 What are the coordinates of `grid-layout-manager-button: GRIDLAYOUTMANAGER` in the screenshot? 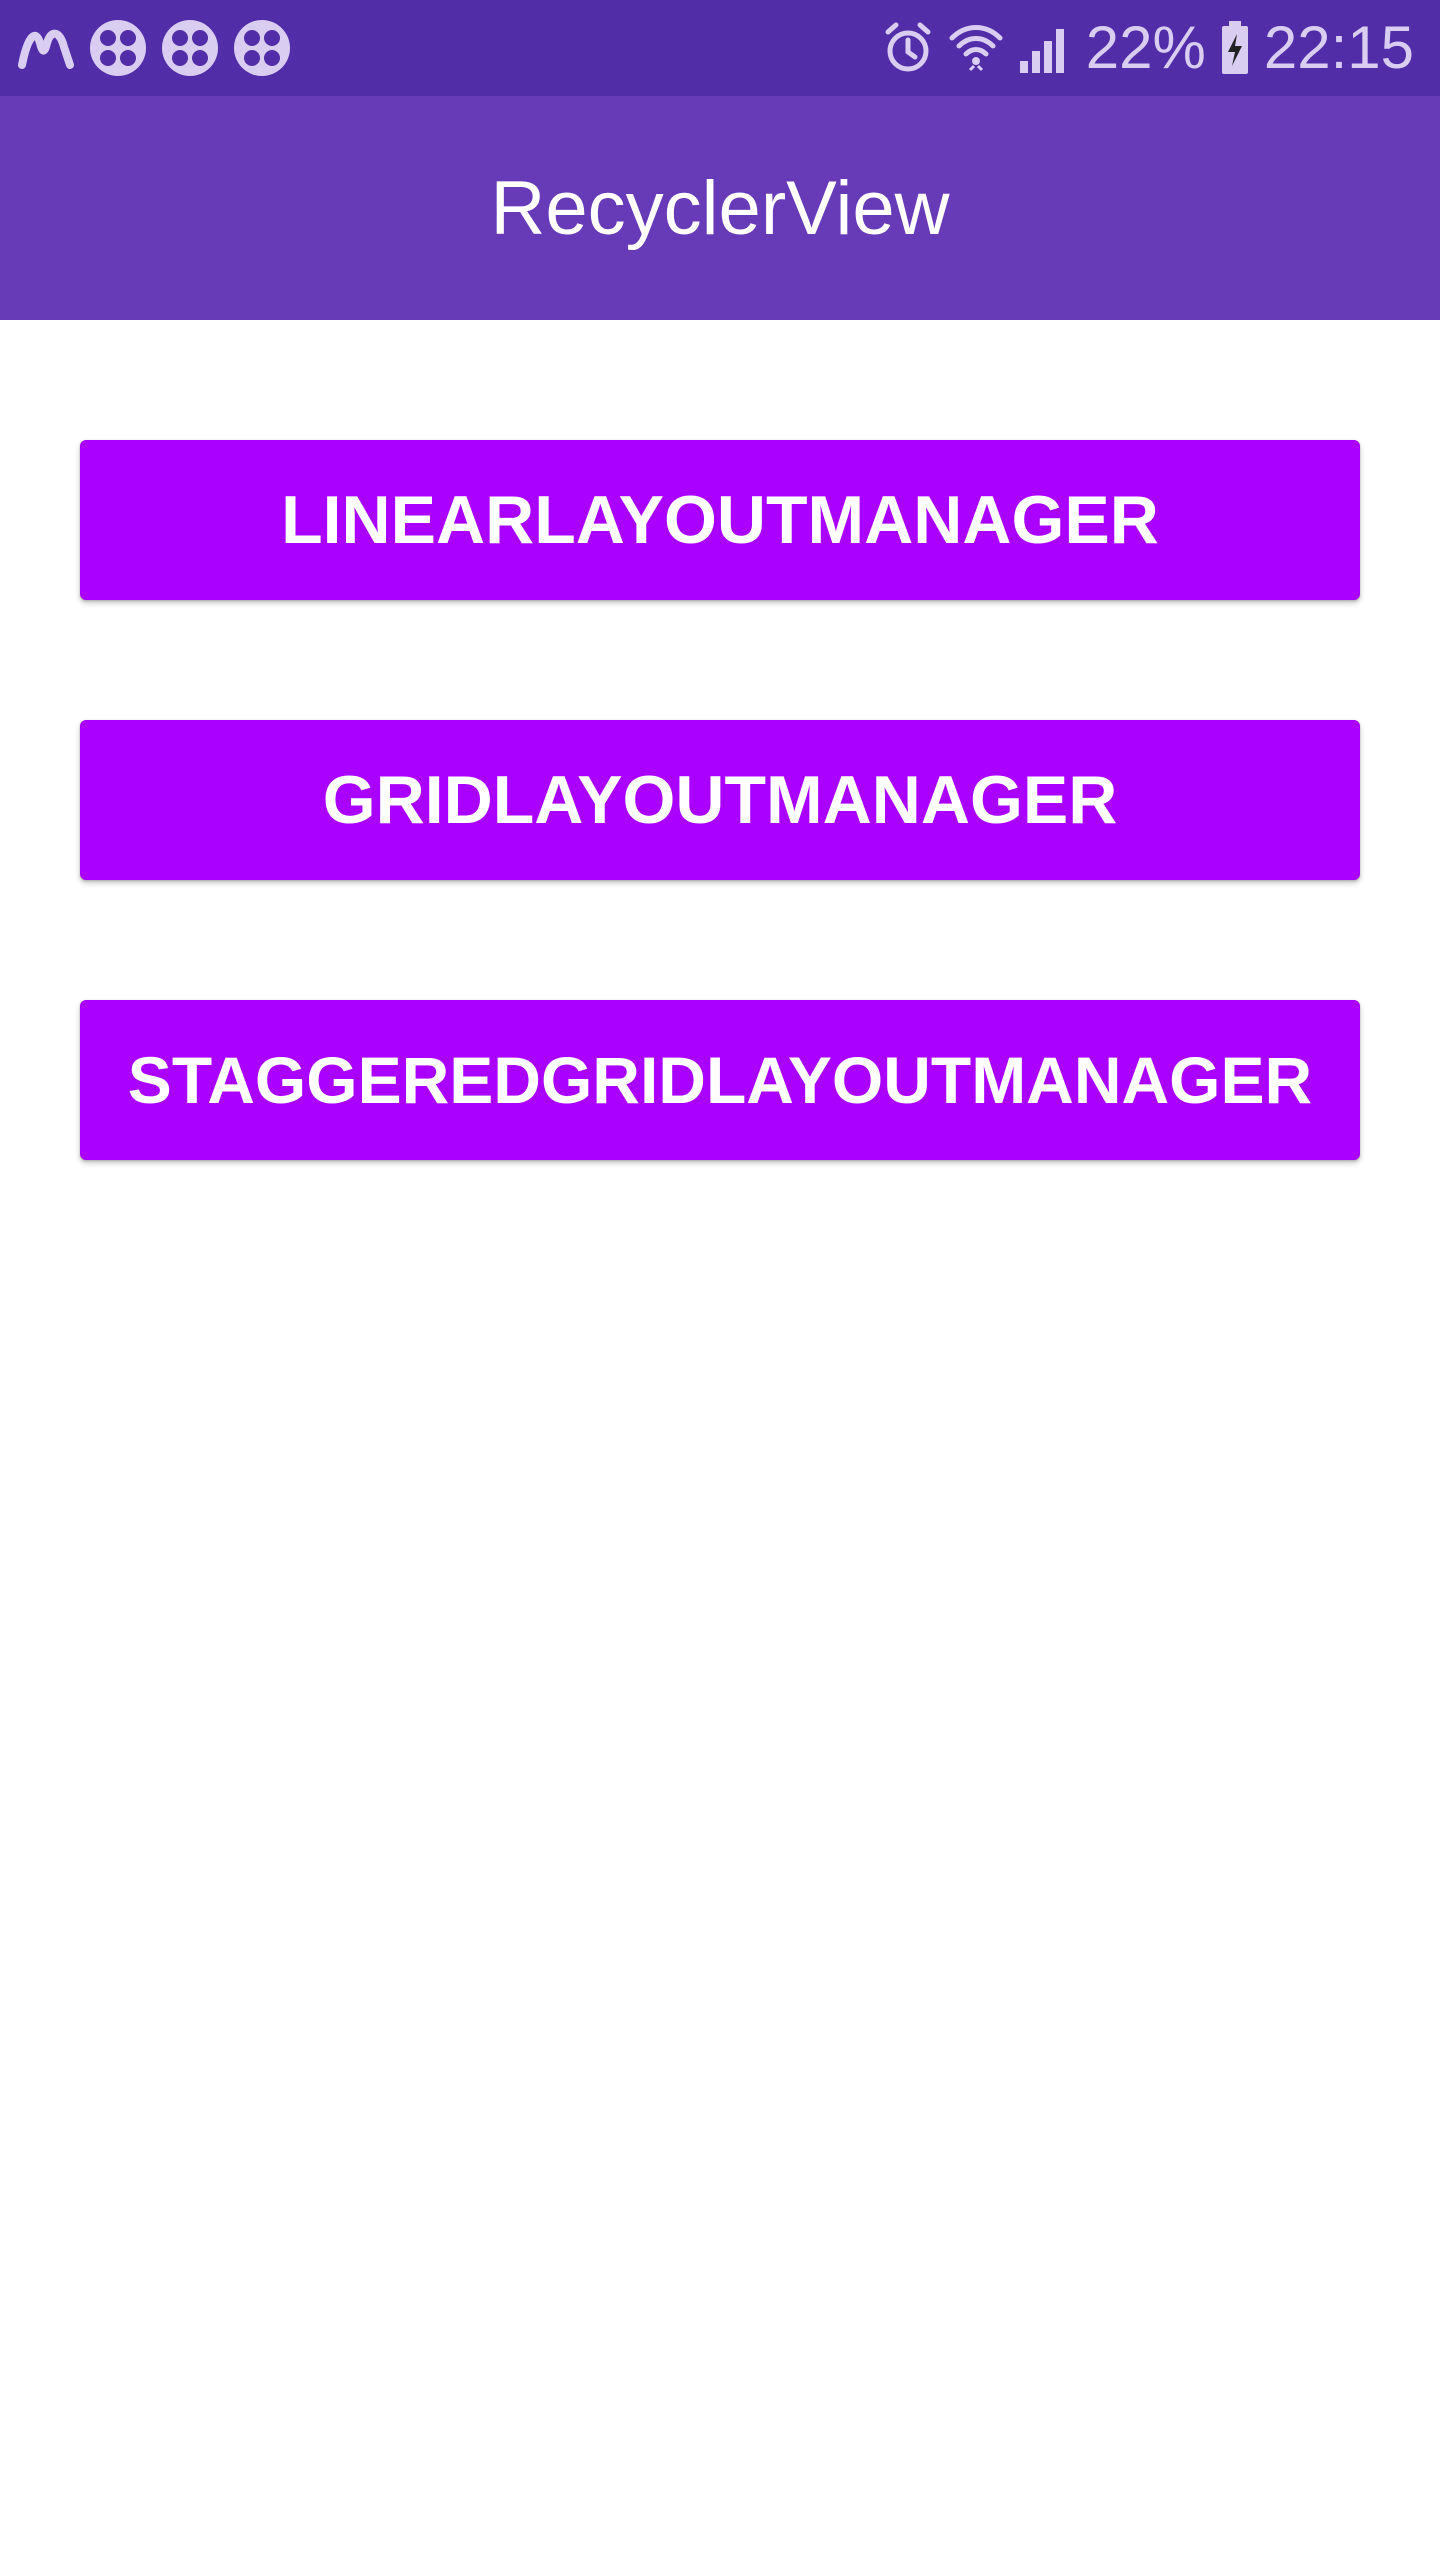 It's located at (720, 800).